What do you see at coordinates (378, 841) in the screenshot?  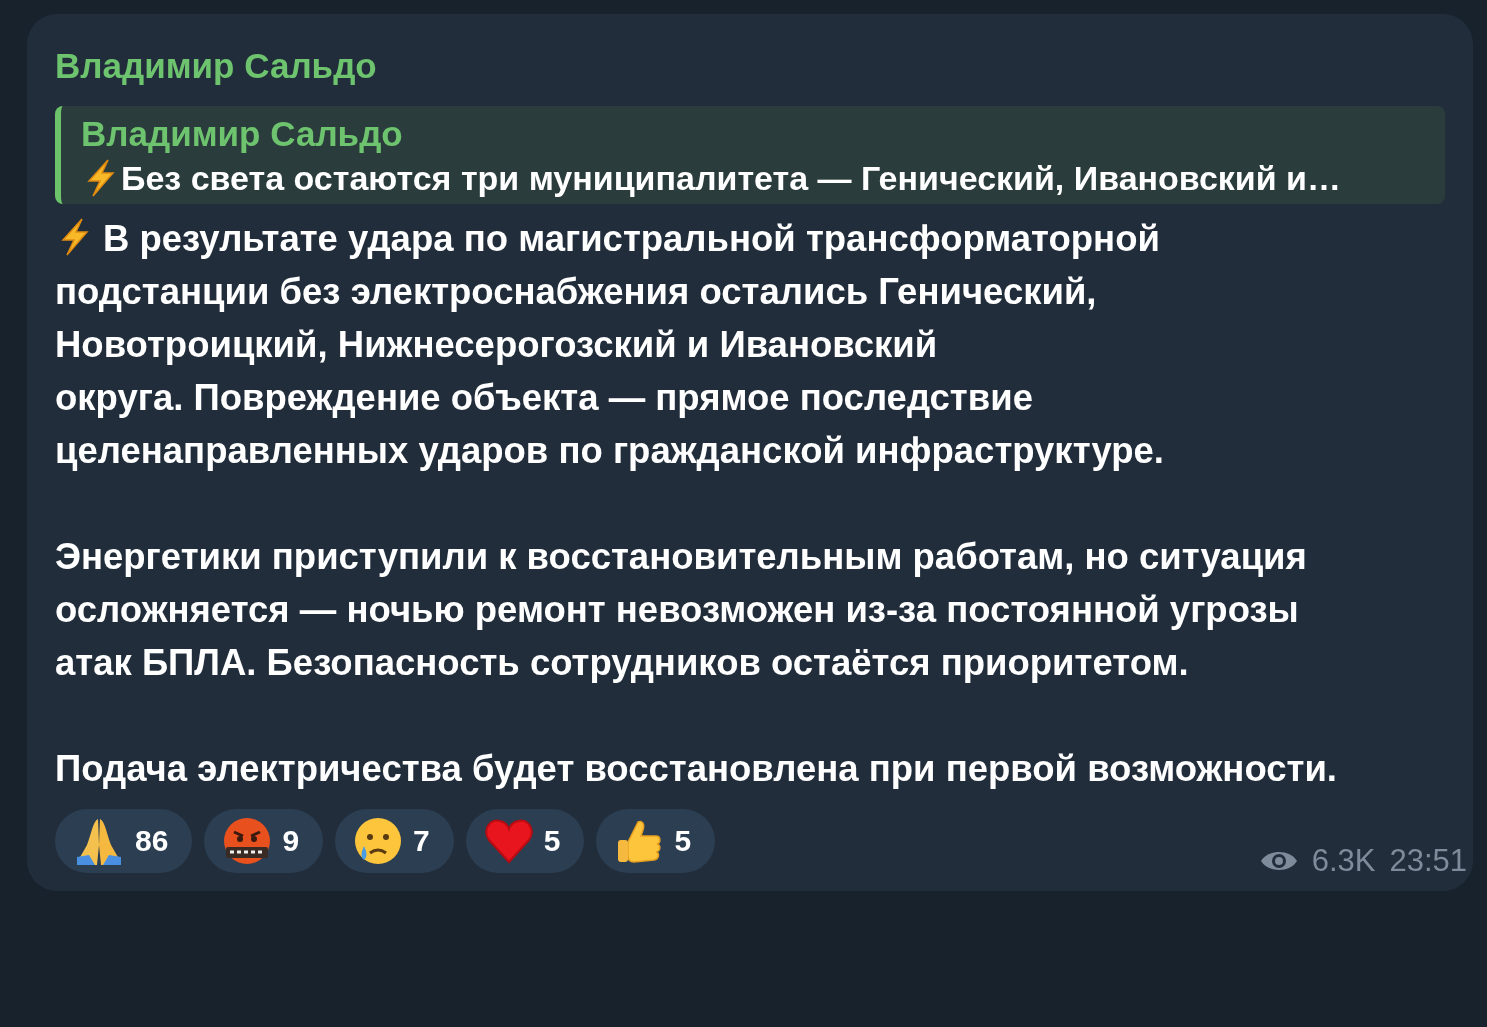 I see `crying-face-icon` at bounding box center [378, 841].